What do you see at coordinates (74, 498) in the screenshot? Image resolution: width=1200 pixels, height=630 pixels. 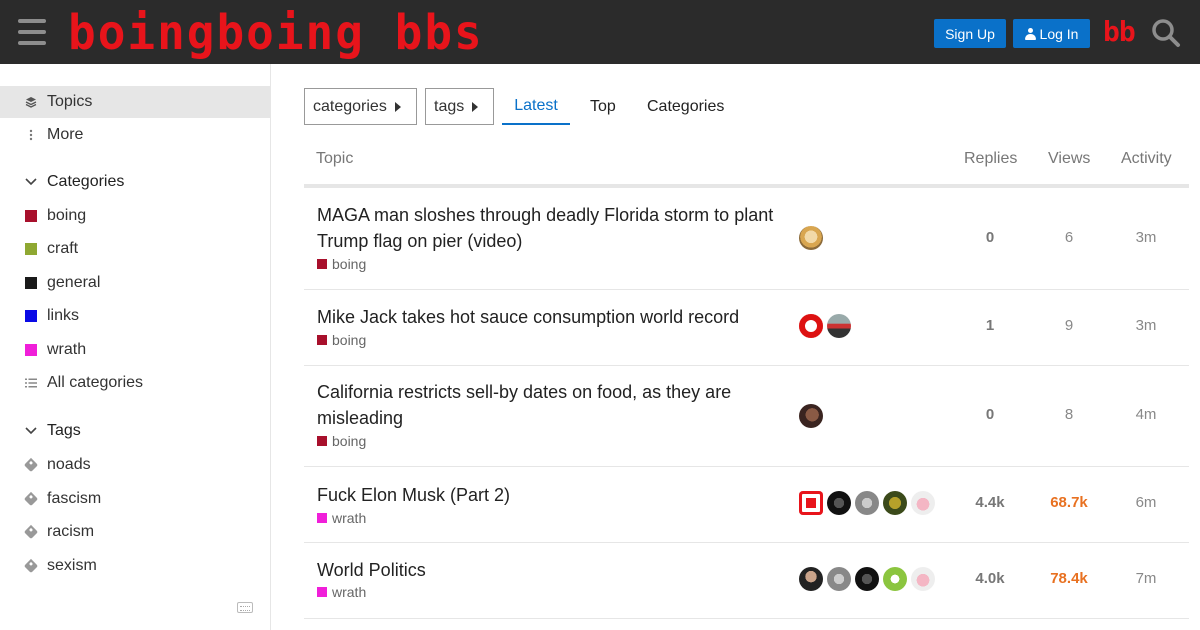 I see `sidebar-item-label: fascism` at bounding box center [74, 498].